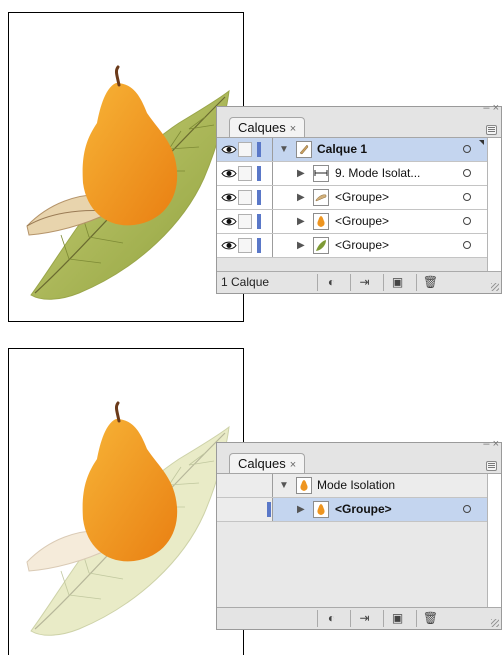  I want to click on layers-list: ▼ Mode Isolation ▶ <Groupe>, so click(352, 498).